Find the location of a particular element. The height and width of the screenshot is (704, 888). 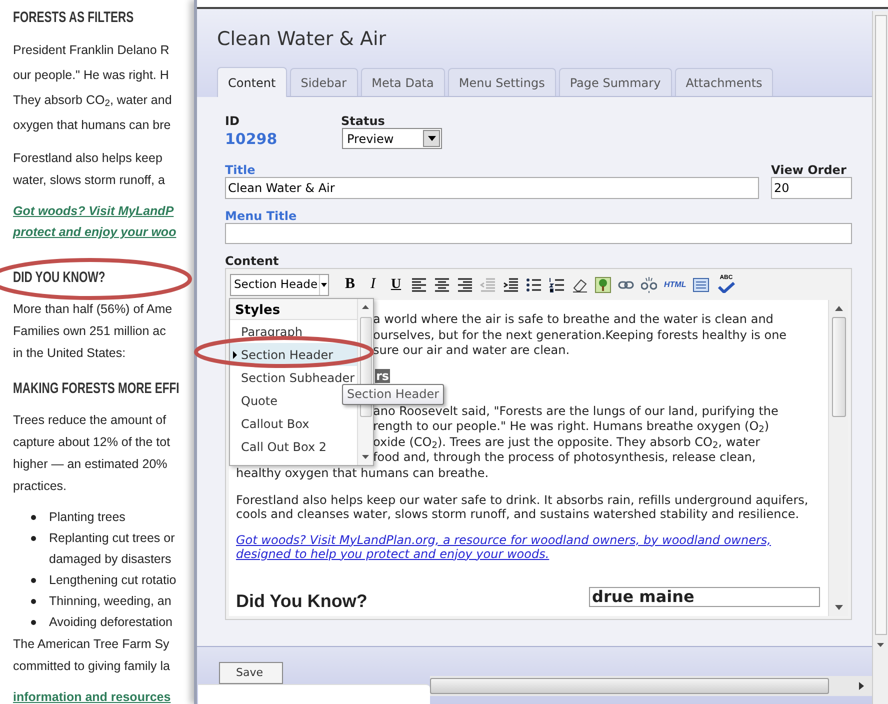

list-item-text: Lengthening cut rotatio is located at coordinates (112, 580).